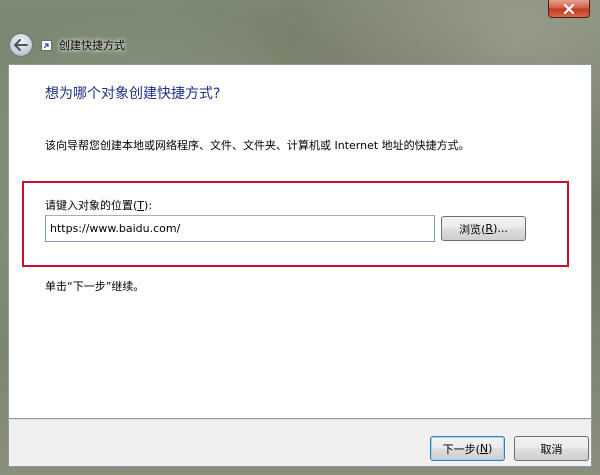 The height and width of the screenshot is (475, 600). What do you see at coordinates (91, 205) in the screenshot?
I see `location-label-prefix: 请键入对象的位置(` at bounding box center [91, 205].